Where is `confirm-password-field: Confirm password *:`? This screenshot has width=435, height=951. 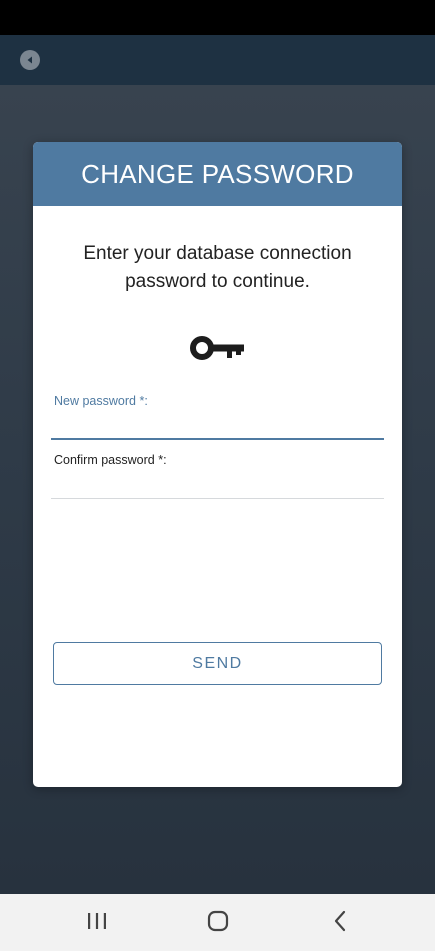
confirm-password-field: Confirm password *: is located at coordinates (217, 476).